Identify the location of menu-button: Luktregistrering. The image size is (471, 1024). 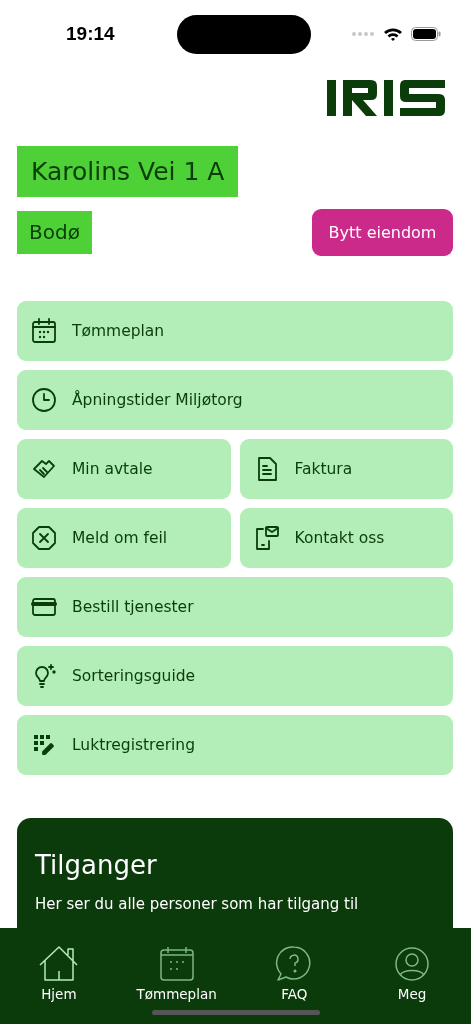
(235, 745).